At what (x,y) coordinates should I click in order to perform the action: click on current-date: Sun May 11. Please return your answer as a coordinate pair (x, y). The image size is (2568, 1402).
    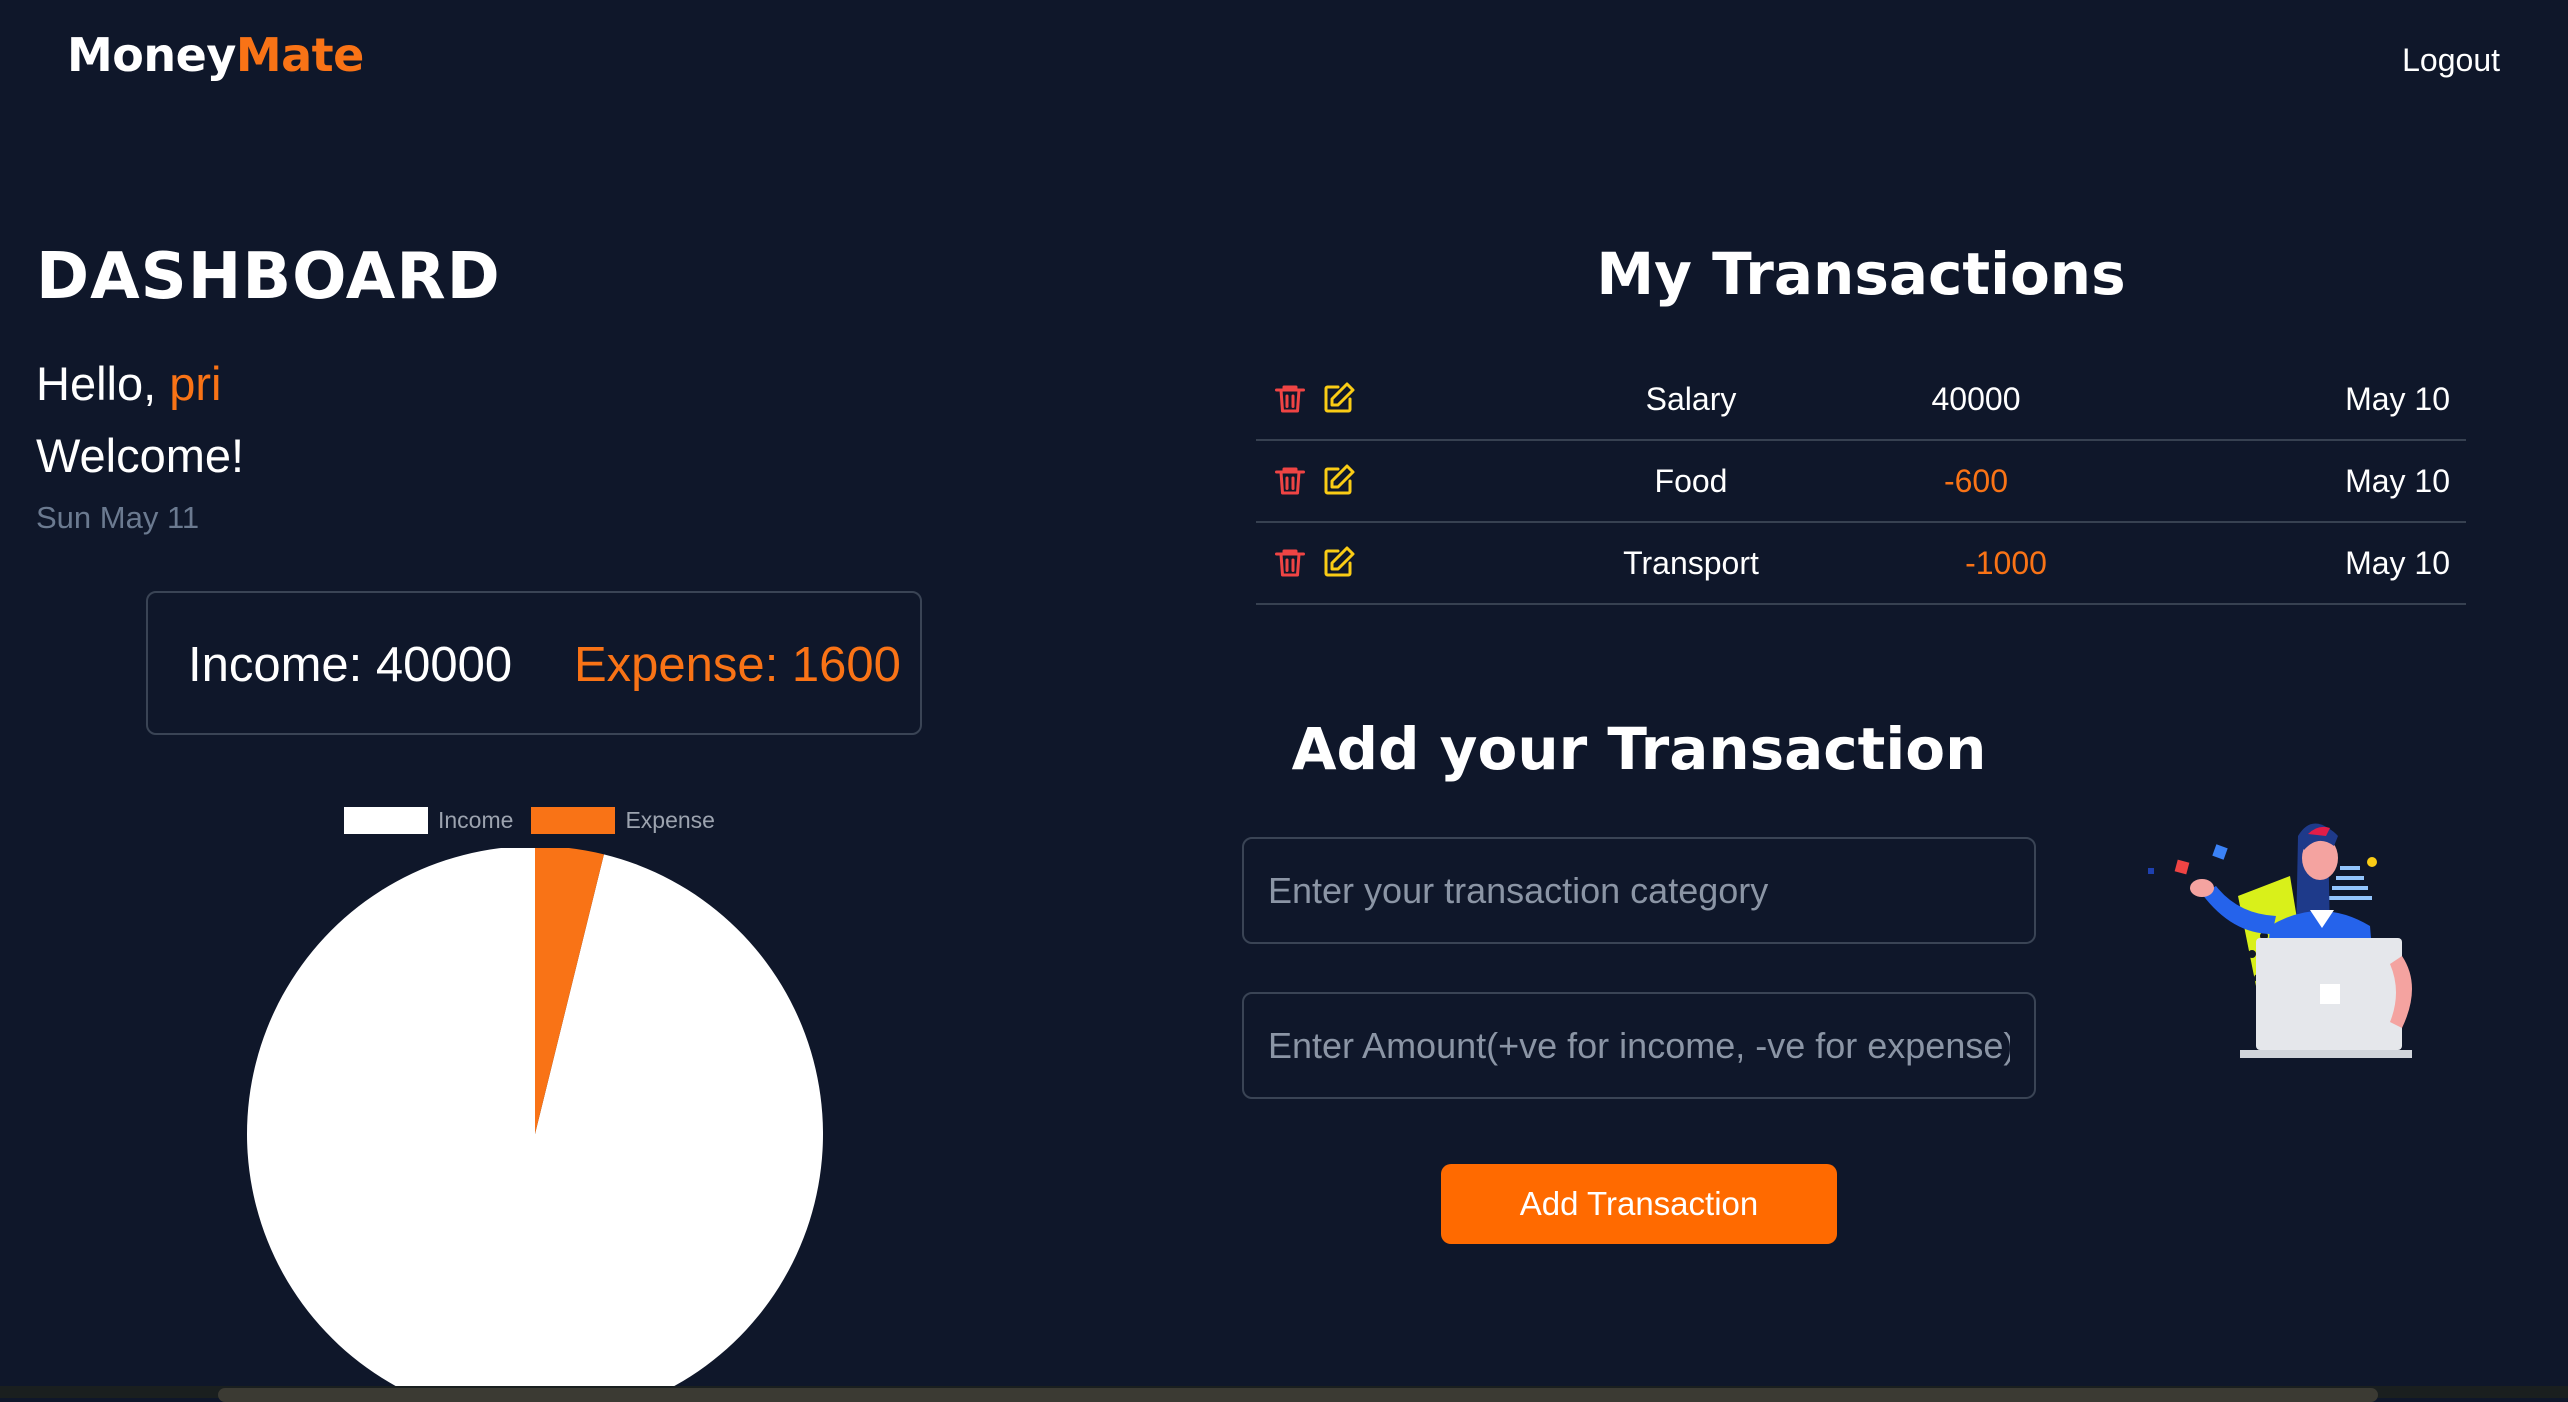
    Looking at the image, I should click on (118, 517).